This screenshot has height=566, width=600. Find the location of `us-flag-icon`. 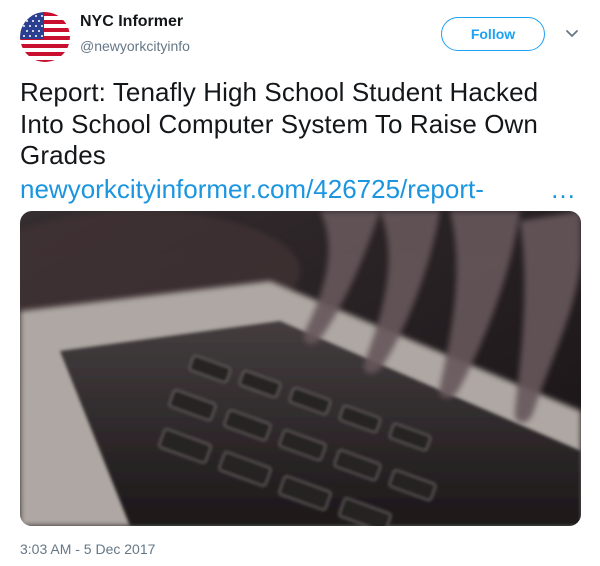

us-flag-icon is located at coordinates (45, 37).